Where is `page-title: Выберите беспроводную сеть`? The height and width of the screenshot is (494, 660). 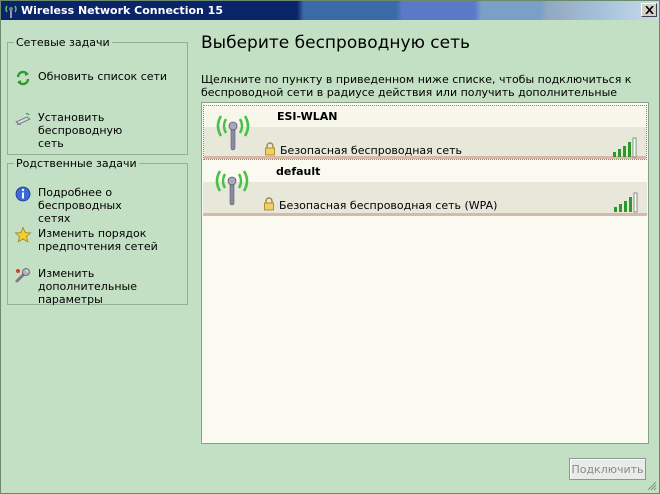 page-title: Выберите беспроводную сеть is located at coordinates (336, 43).